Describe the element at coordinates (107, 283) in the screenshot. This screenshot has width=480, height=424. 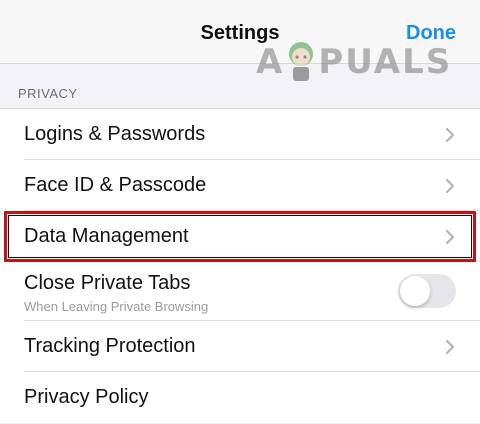
I see `row-label: Close Private Tabs` at that location.